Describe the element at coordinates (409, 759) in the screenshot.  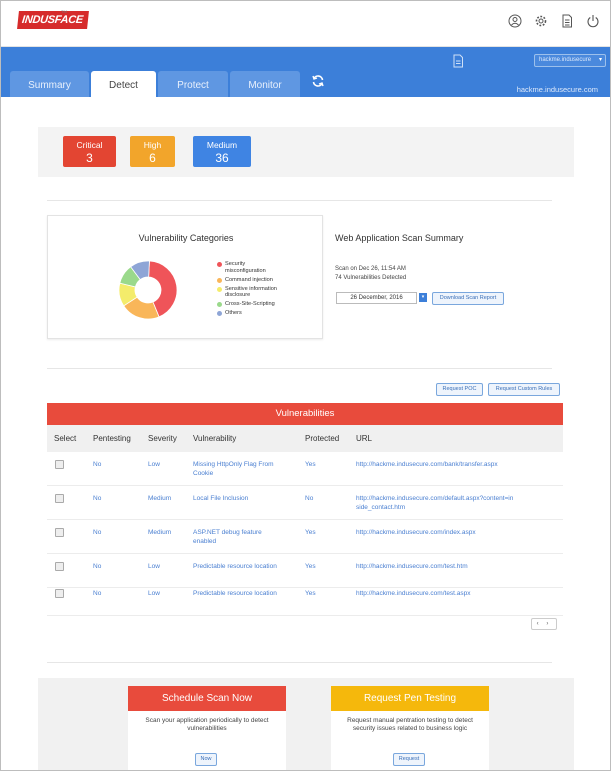
I see `request-pen-test-button: Request` at that location.